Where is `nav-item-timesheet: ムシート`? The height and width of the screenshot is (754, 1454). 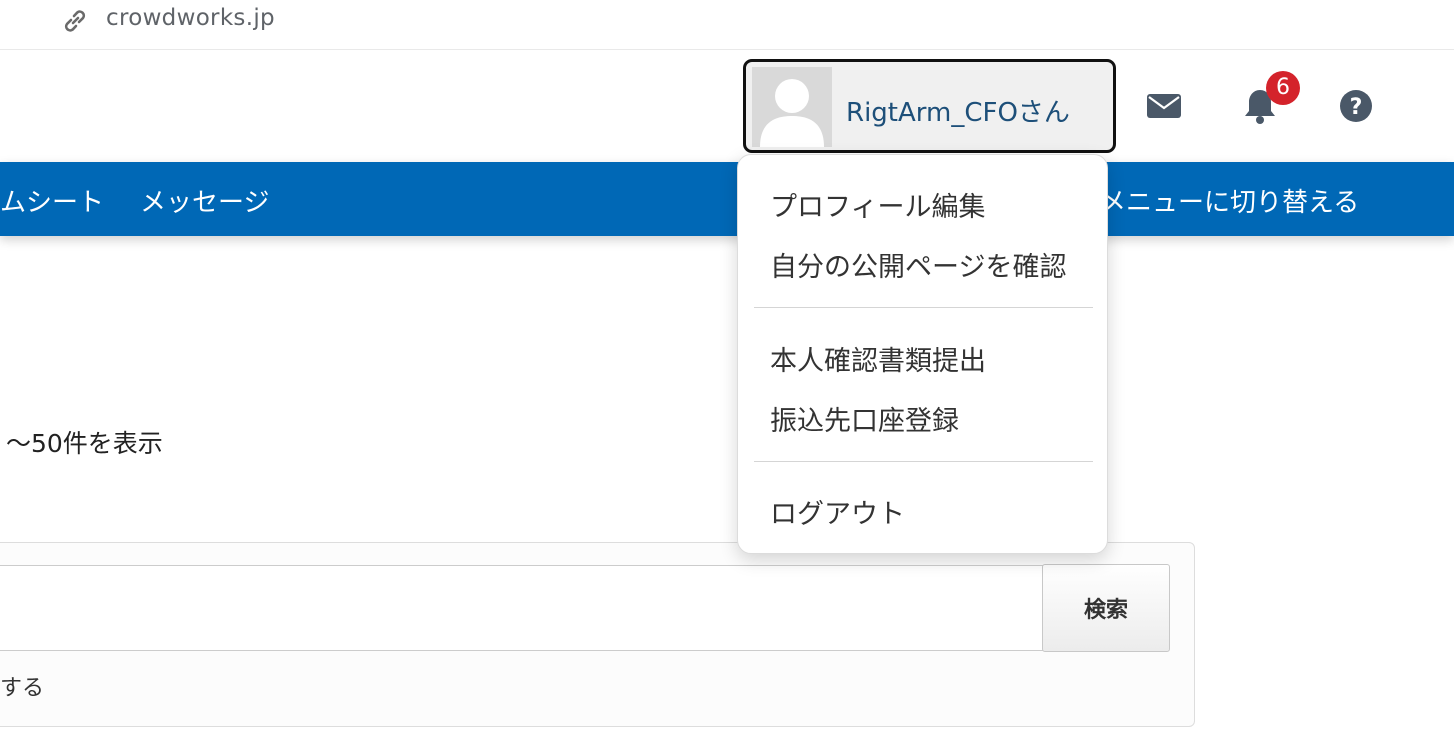
nav-item-timesheet: ムシート is located at coordinates (52, 200).